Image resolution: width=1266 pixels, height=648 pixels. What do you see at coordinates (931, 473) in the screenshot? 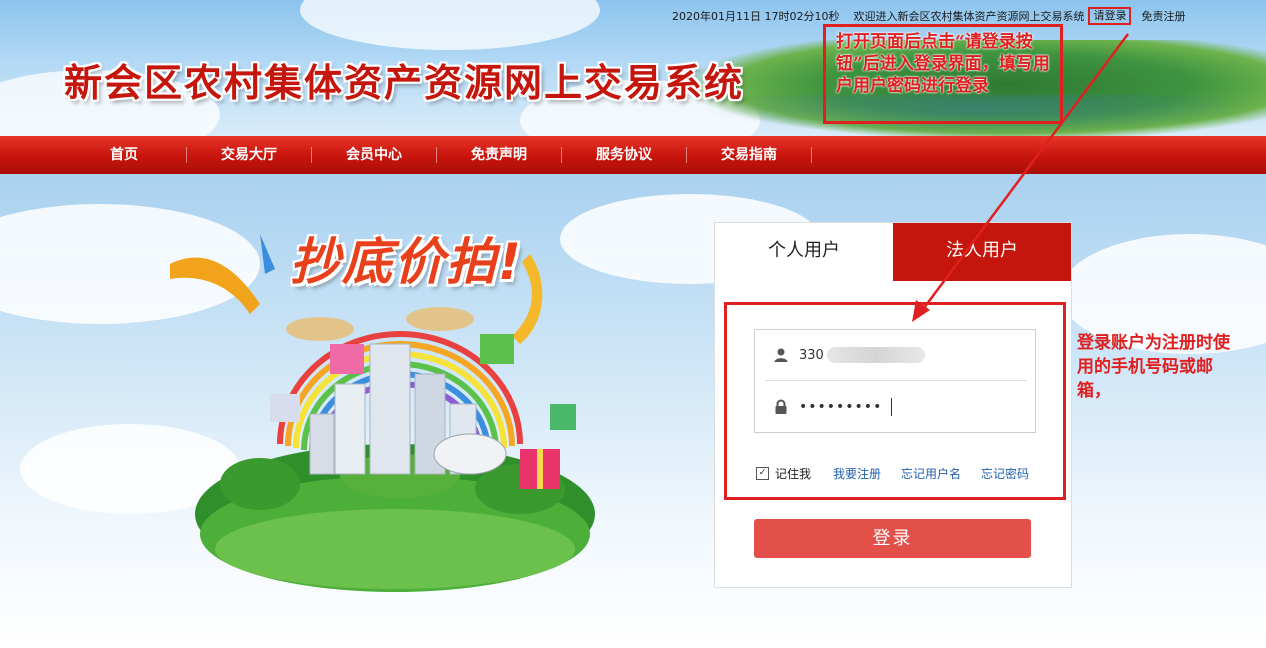
I see `forgot-username-link: 忘记用户名` at bounding box center [931, 473].